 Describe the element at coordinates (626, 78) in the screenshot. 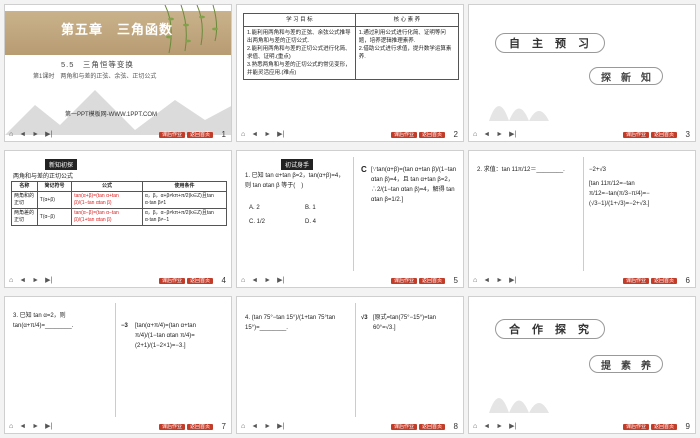

I see `pill-char: 新` at that location.